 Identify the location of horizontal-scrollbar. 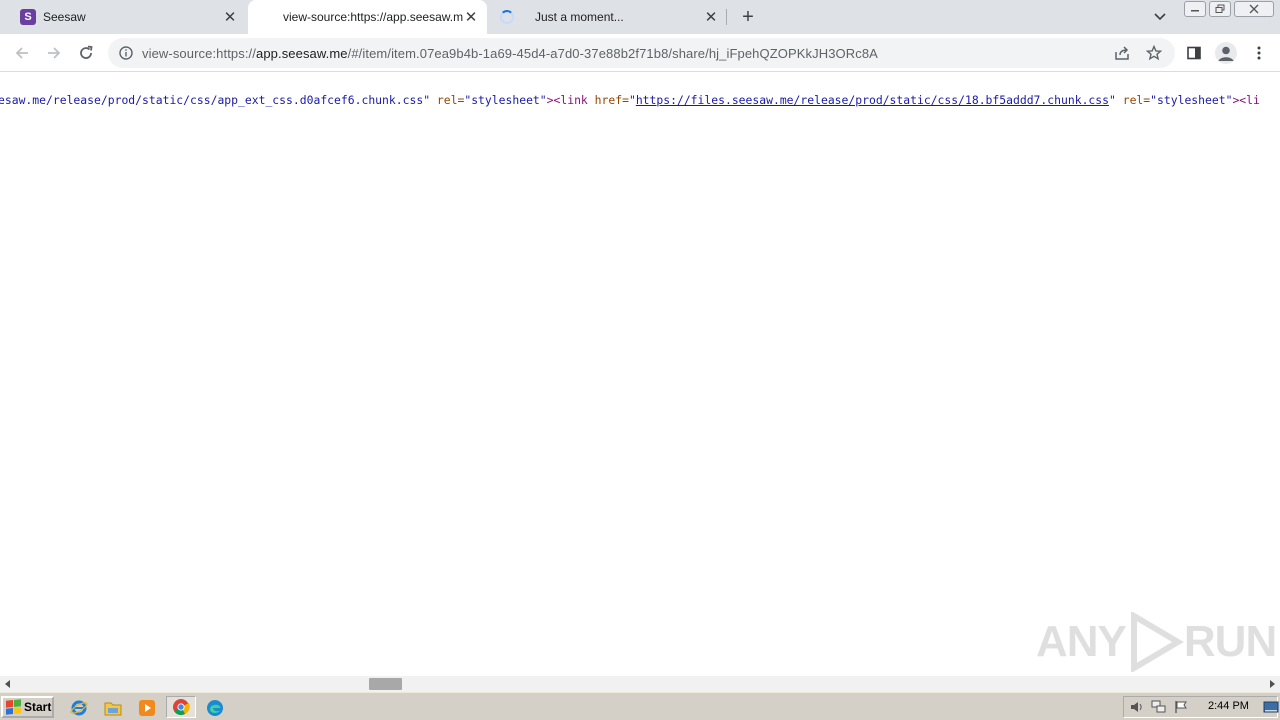
(640, 684).